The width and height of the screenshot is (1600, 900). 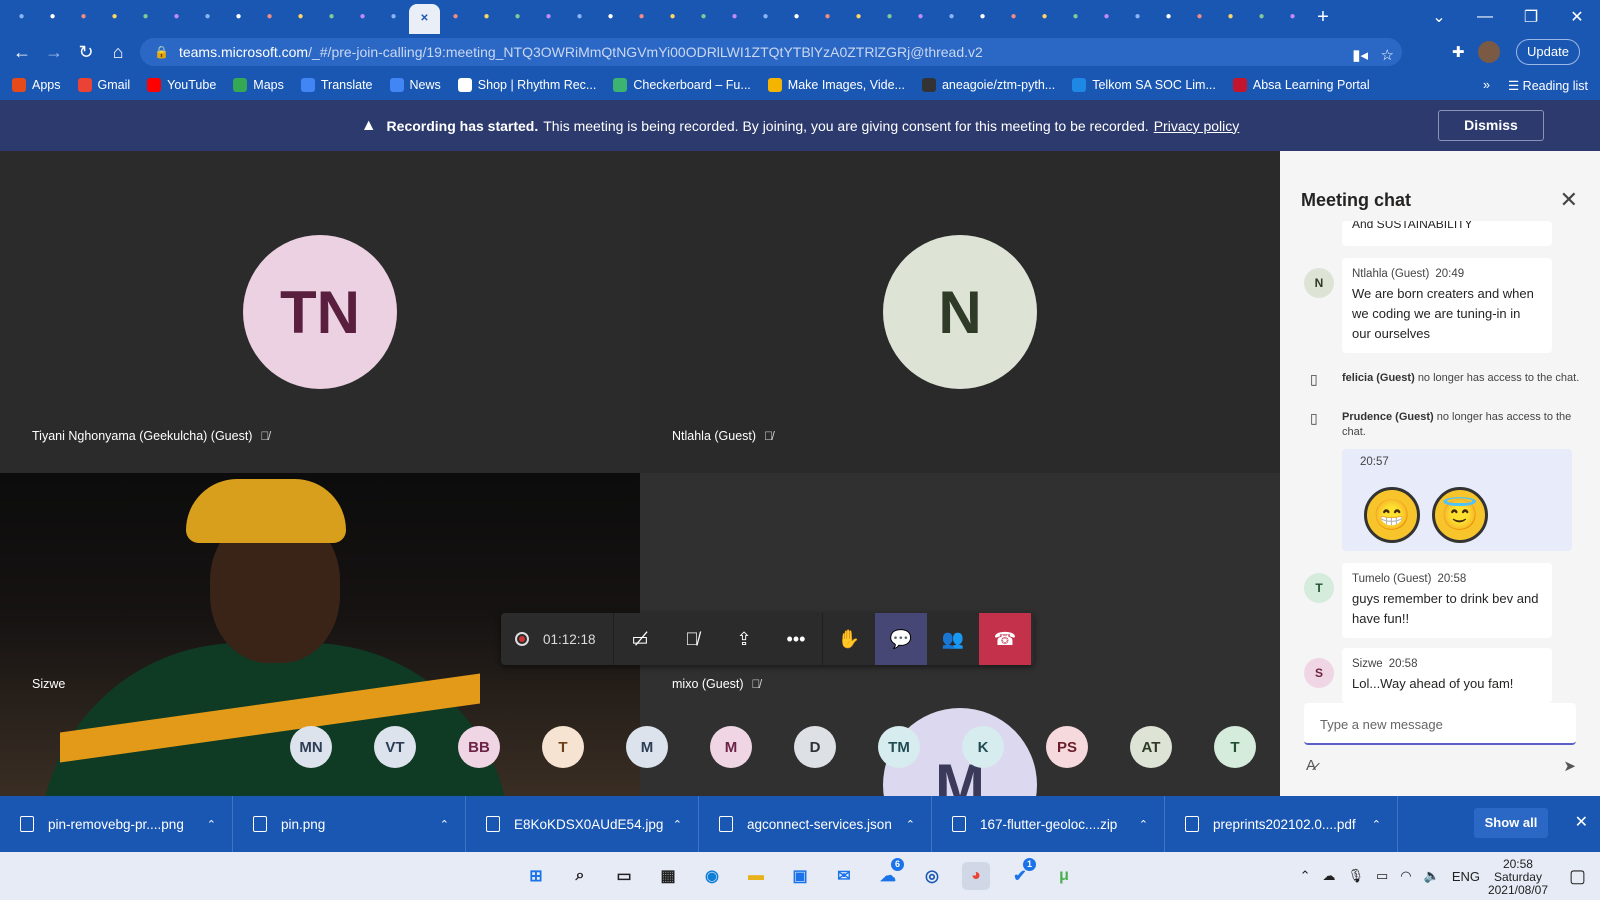 What do you see at coordinates (640, 639) in the screenshot?
I see `camera-off-button: ▭̸` at bounding box center [640, 639].